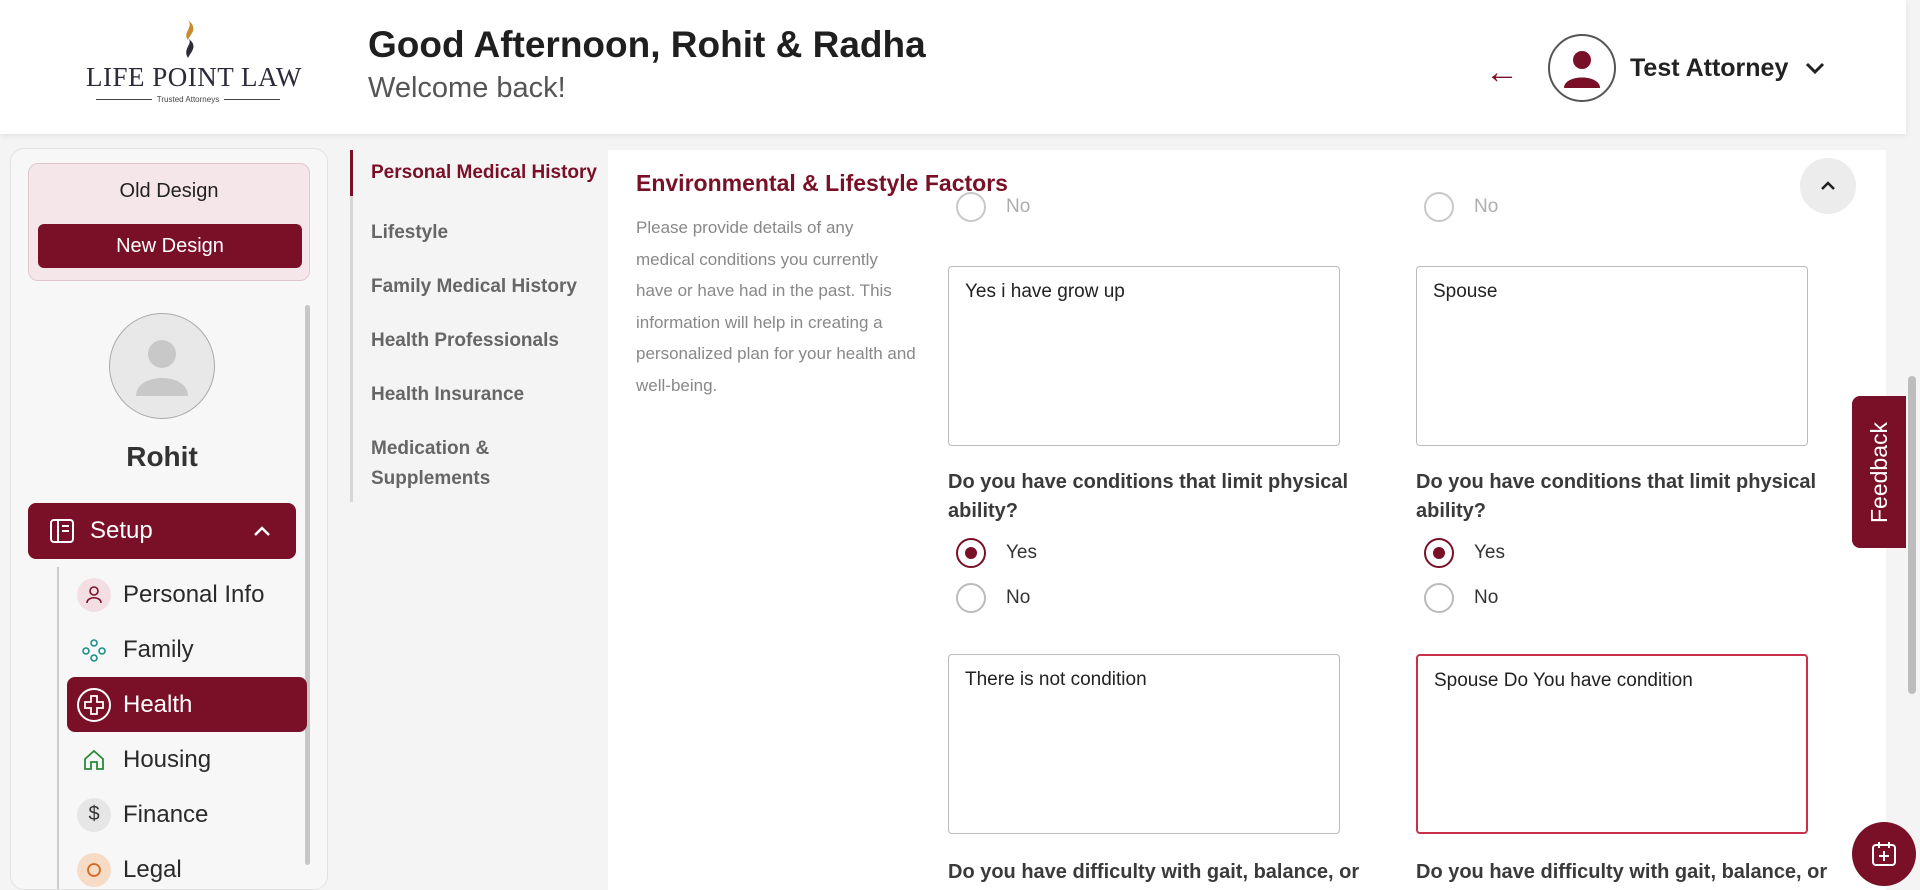  Describe the element at coordinates (479, 287) in the screenshot. I see `subsection-family-medical-history: Family Medical History` at that location.